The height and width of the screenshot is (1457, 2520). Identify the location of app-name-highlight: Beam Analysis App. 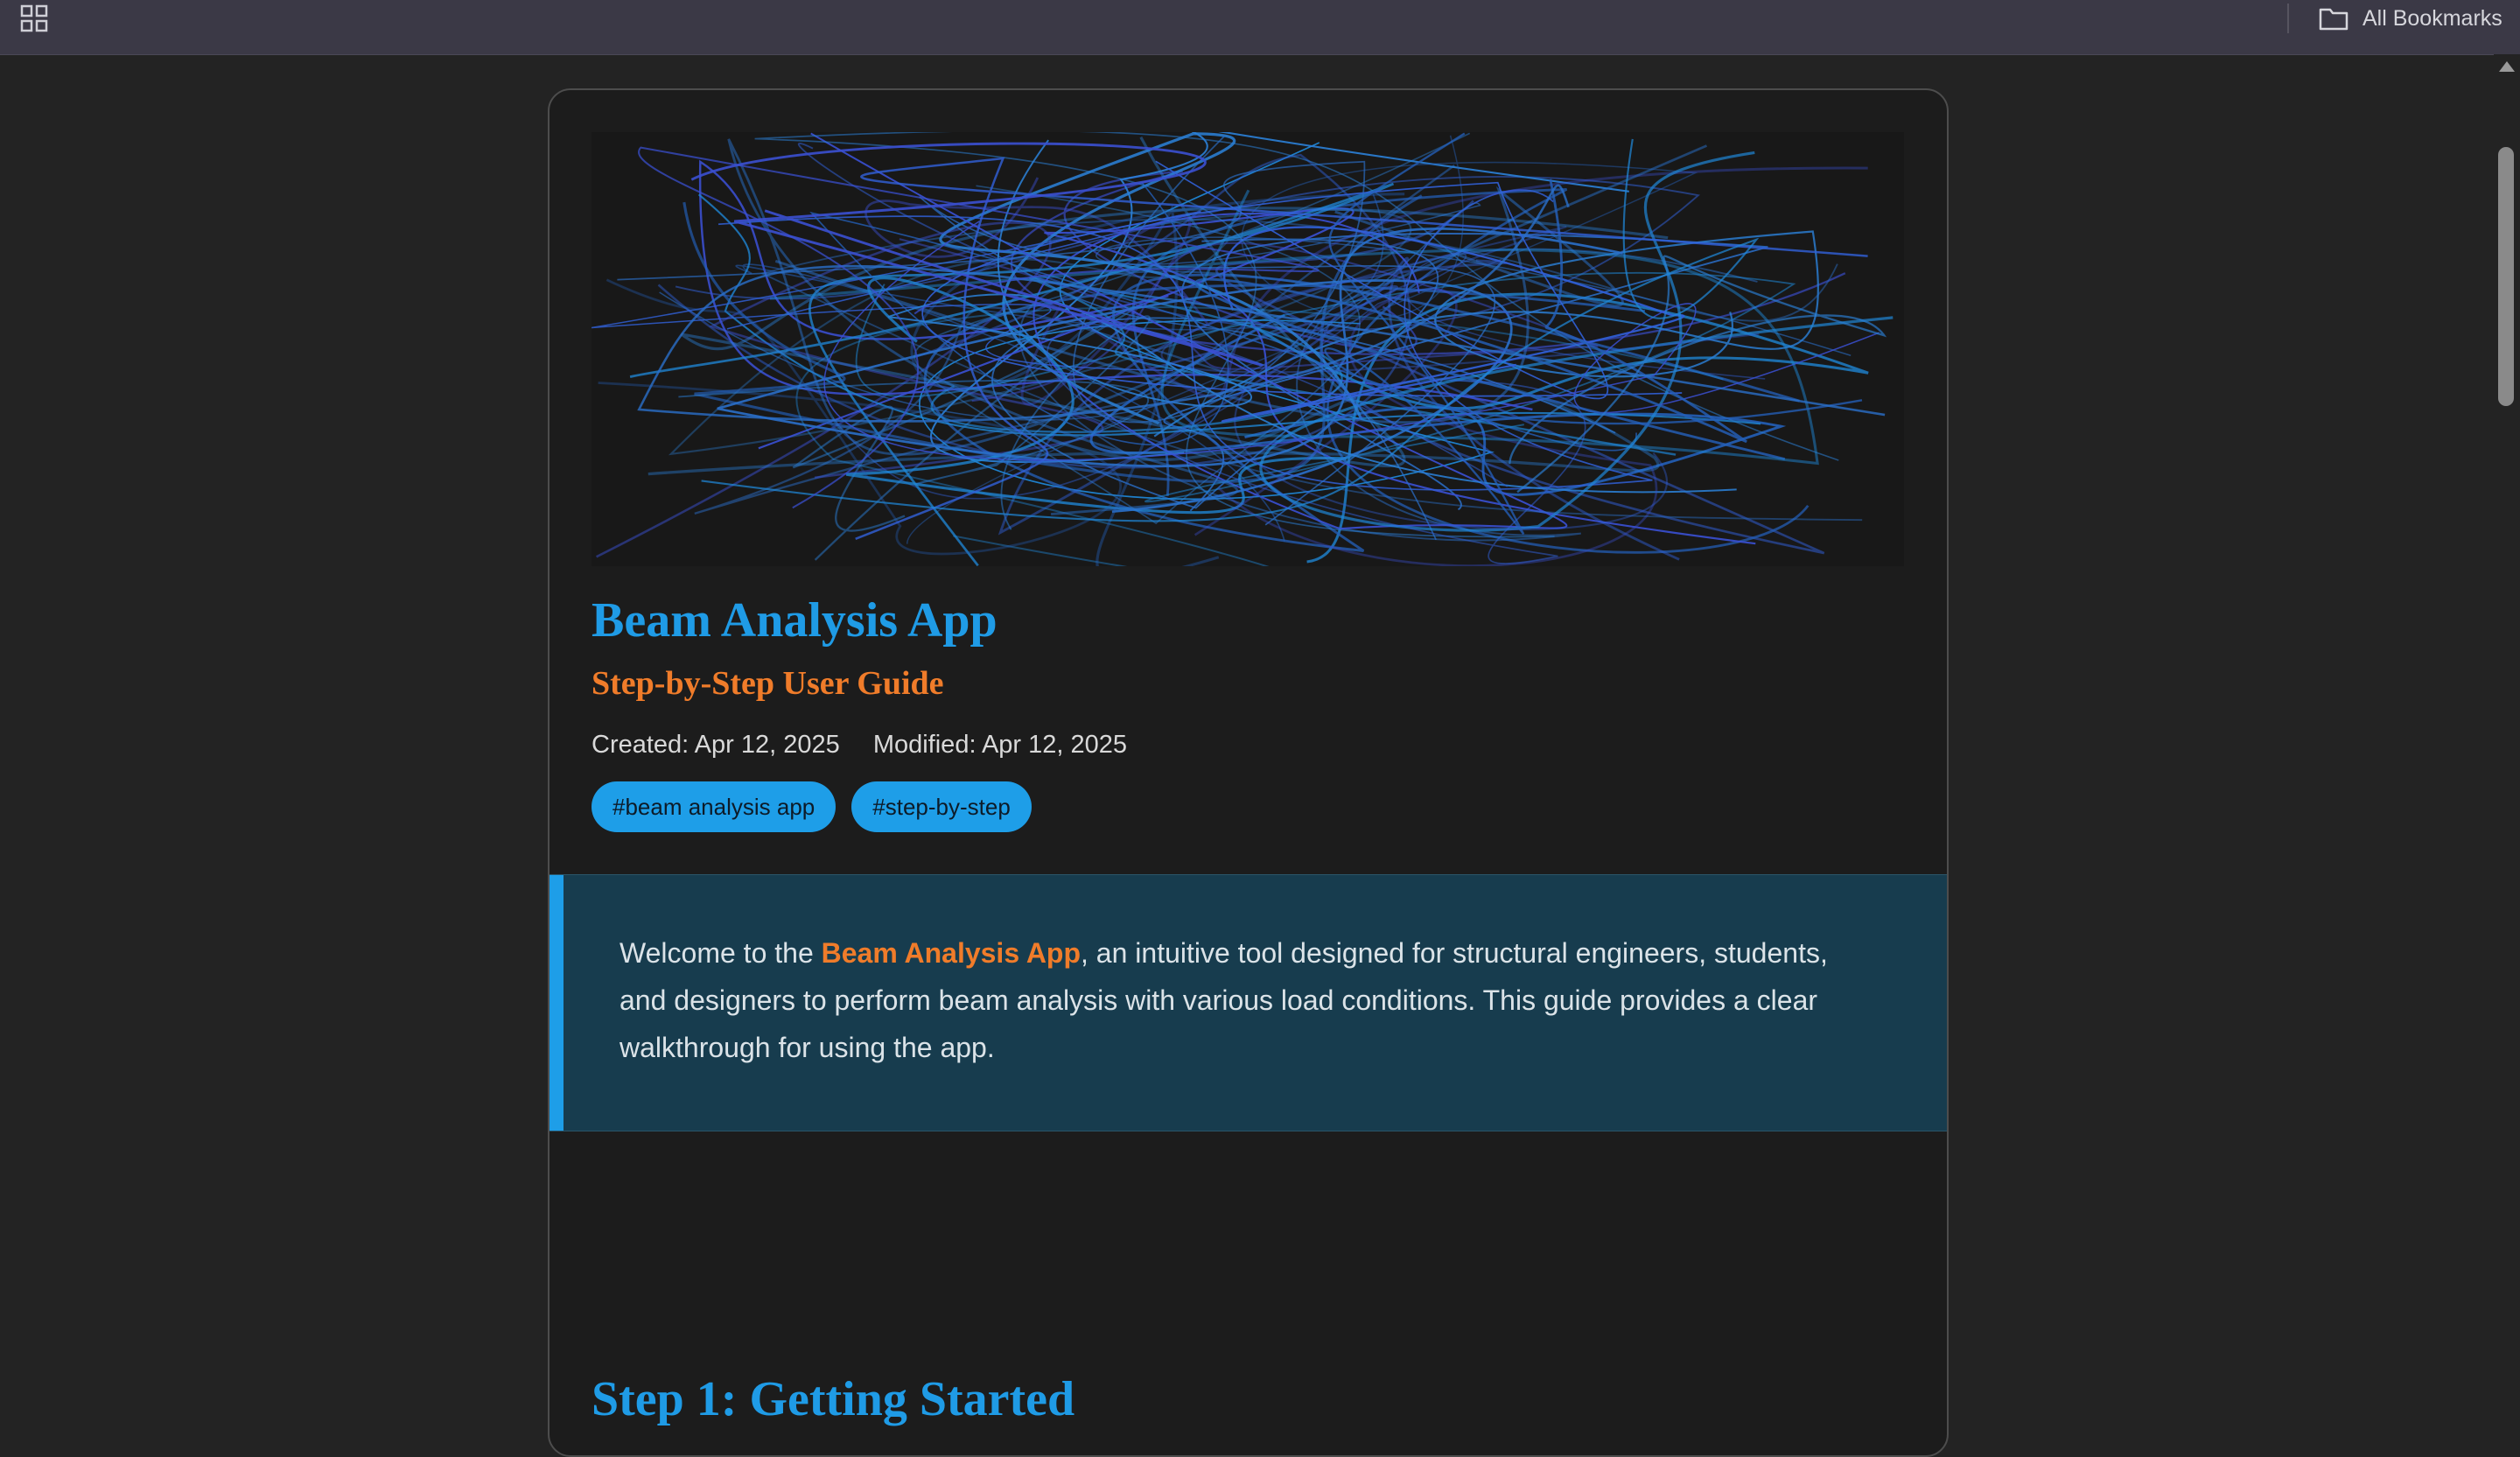
(951, 953).